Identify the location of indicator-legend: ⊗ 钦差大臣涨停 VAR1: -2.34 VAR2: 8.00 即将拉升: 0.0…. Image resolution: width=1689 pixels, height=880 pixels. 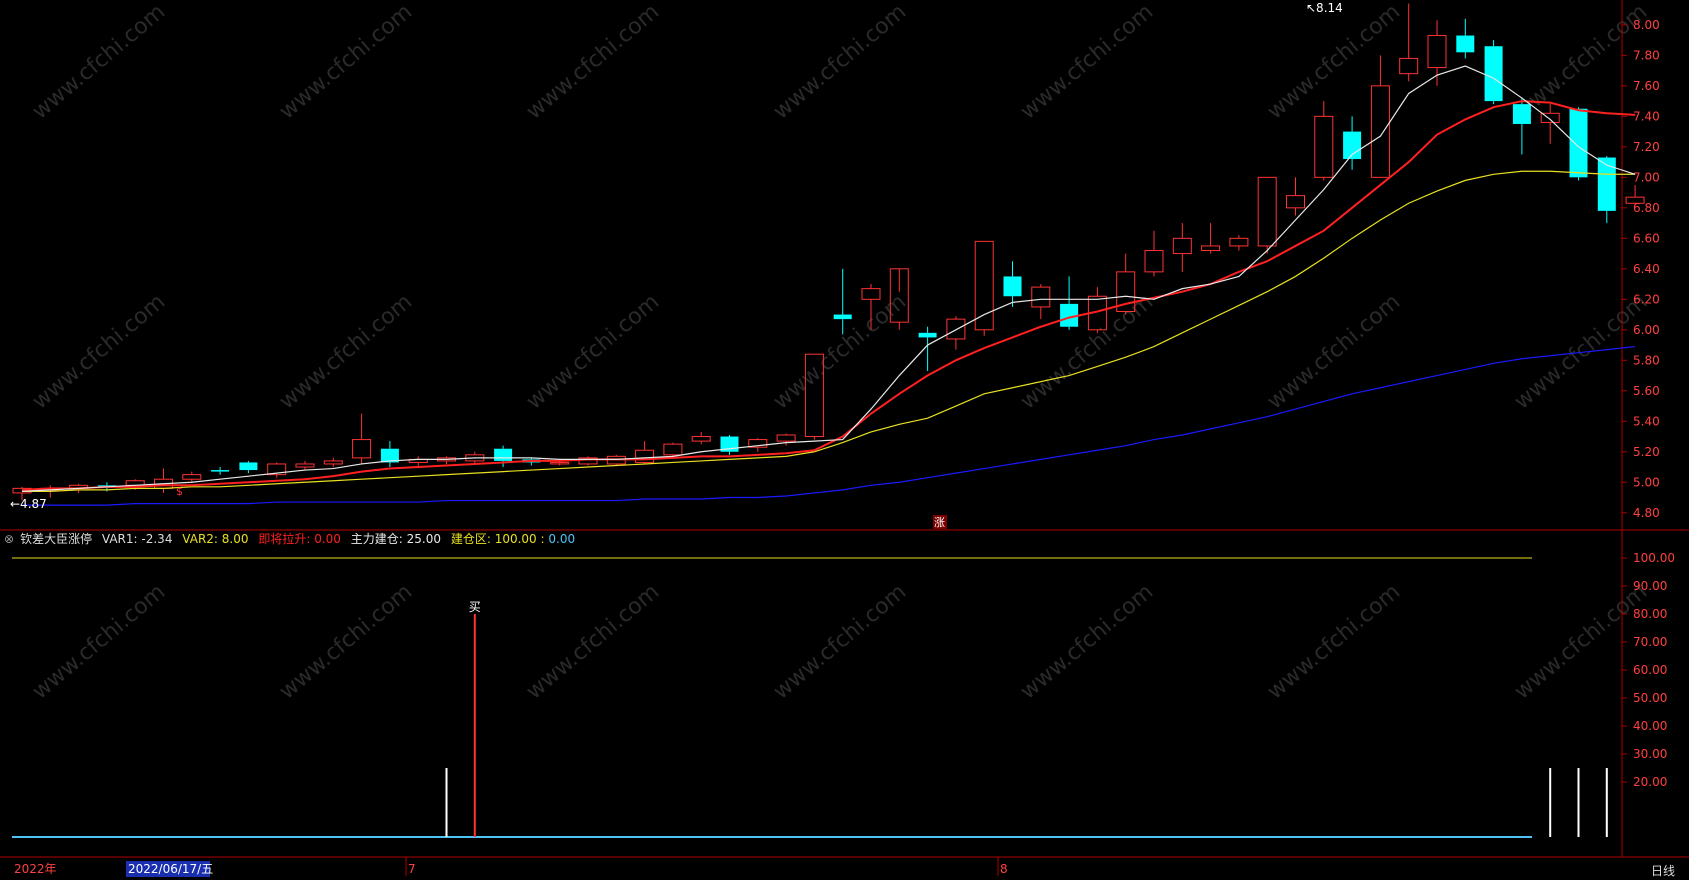
(290, 539).